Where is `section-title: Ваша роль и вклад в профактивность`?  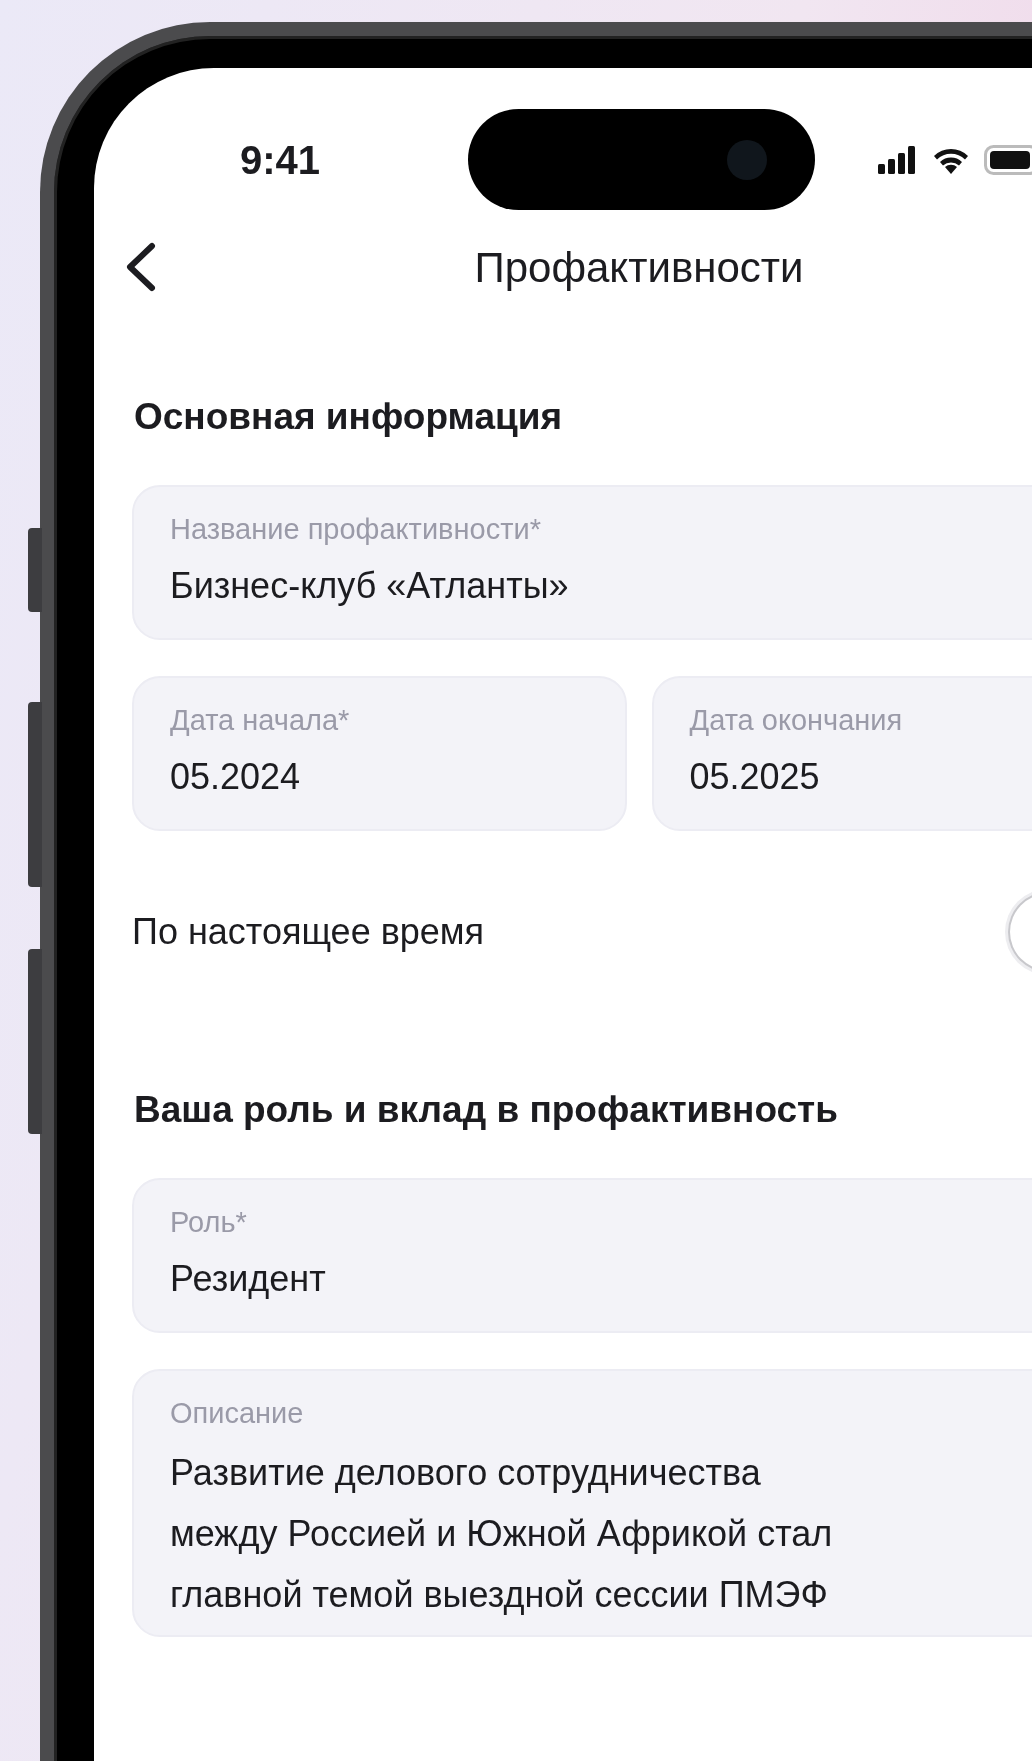
section-title: Ваша роль и вклад в профактивность is located at coordinates (486, 1110).